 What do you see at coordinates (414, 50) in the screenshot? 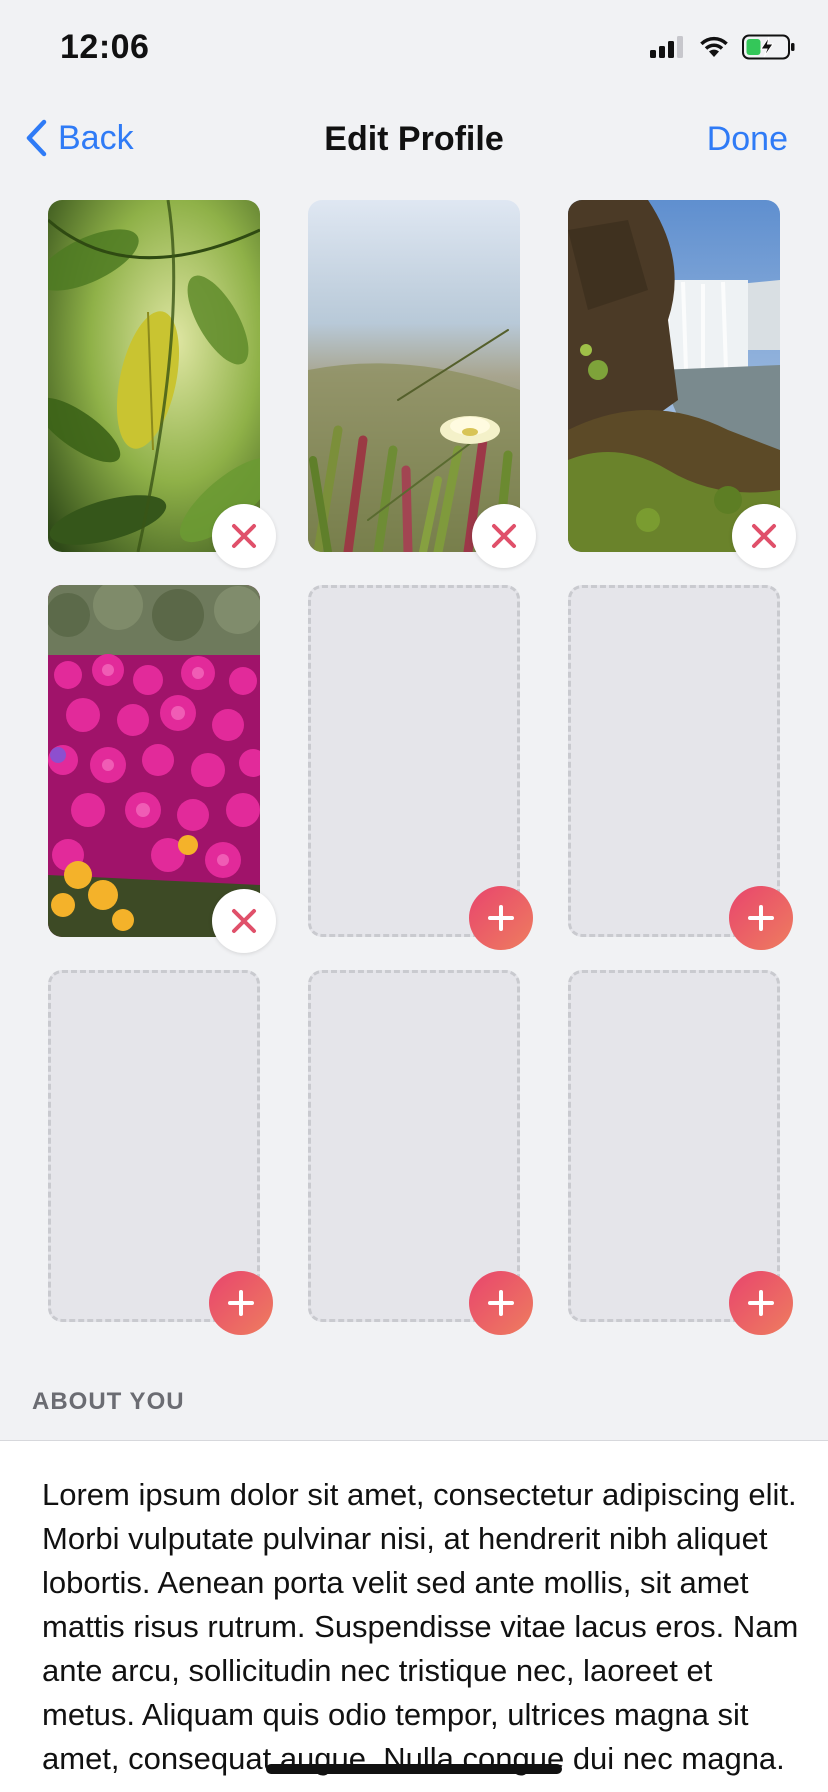
I see `status-bar: 12:06` at bounding box center [414, 50].